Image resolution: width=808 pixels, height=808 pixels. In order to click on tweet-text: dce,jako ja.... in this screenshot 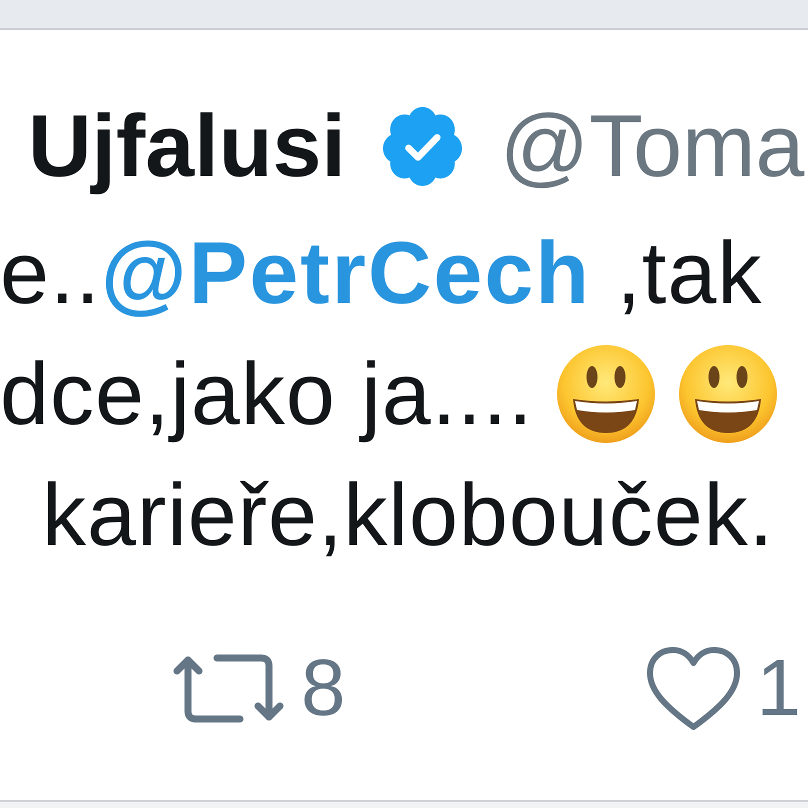, I will do `click(404, 393)`.